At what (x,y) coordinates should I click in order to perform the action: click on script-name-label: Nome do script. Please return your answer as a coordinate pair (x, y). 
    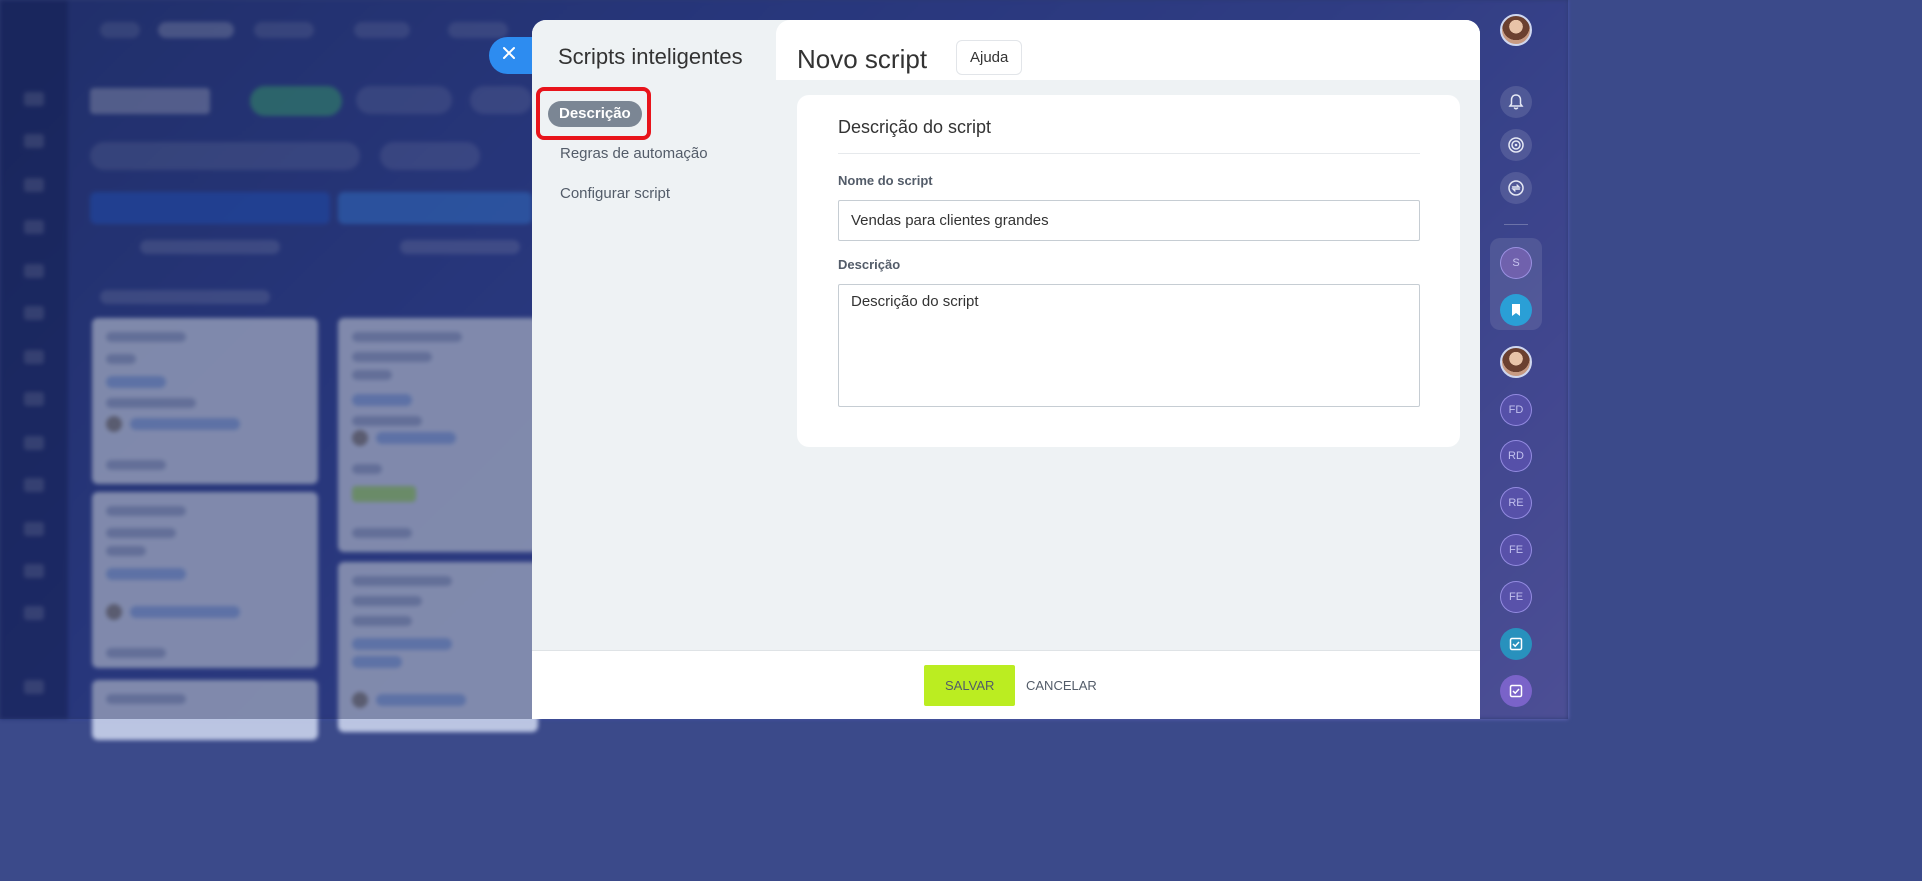
    Looking at the image, I should click on (885, 180).